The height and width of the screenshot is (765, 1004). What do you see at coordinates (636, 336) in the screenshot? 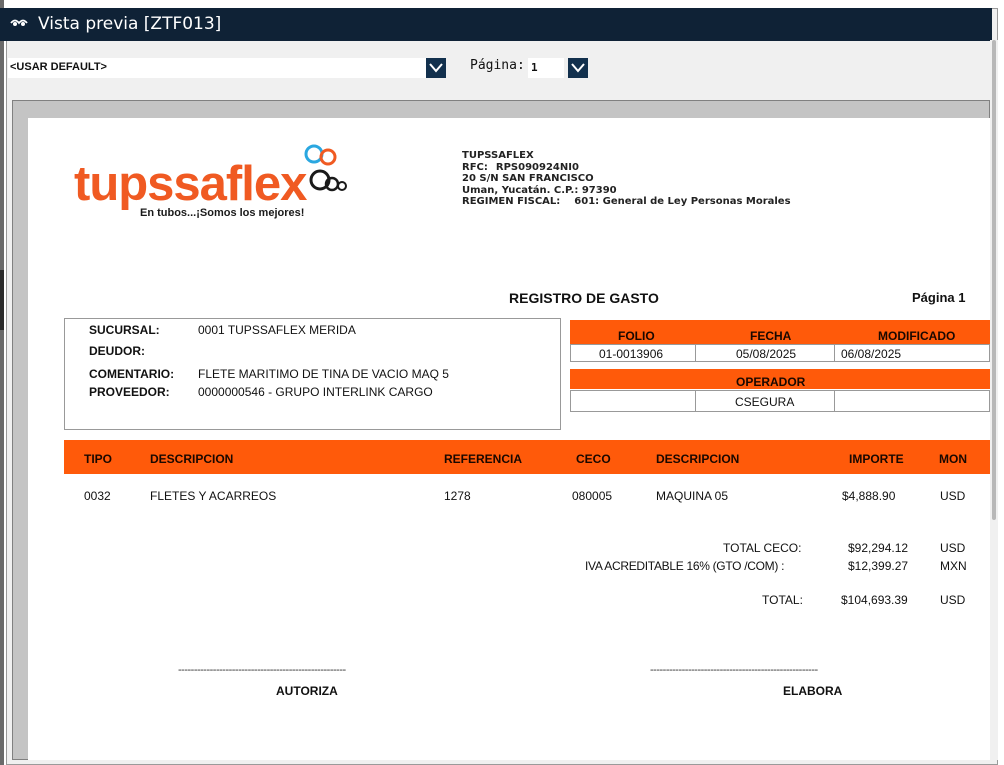
I see `folio-label: FOLIO` at bounding box center [636, 336].